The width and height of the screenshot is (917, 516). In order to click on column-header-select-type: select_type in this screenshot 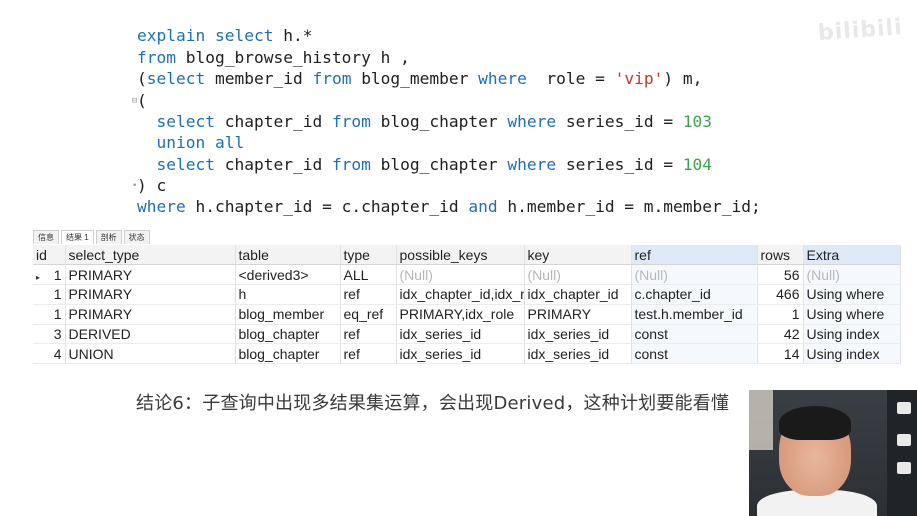, I will do `click(150, 255)`.